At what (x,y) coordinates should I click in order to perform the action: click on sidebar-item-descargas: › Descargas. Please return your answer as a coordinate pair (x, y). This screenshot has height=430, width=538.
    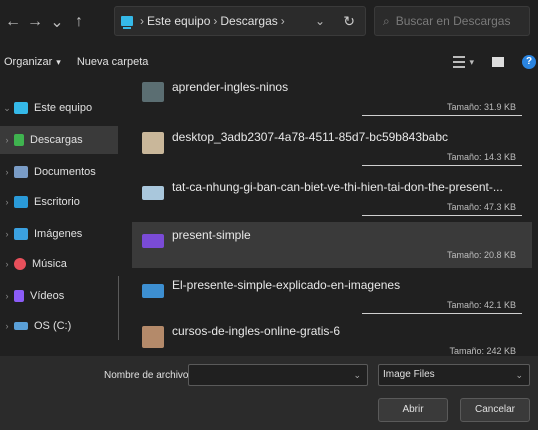
    Looking at the image, I should click on (59, 140).